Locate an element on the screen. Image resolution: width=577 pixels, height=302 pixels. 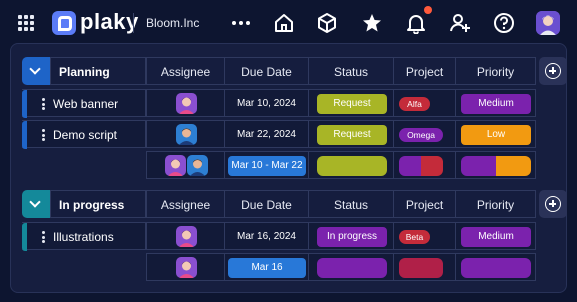
due-date-cell: Mar 10, 2024 is located at coordinates (266, 103).